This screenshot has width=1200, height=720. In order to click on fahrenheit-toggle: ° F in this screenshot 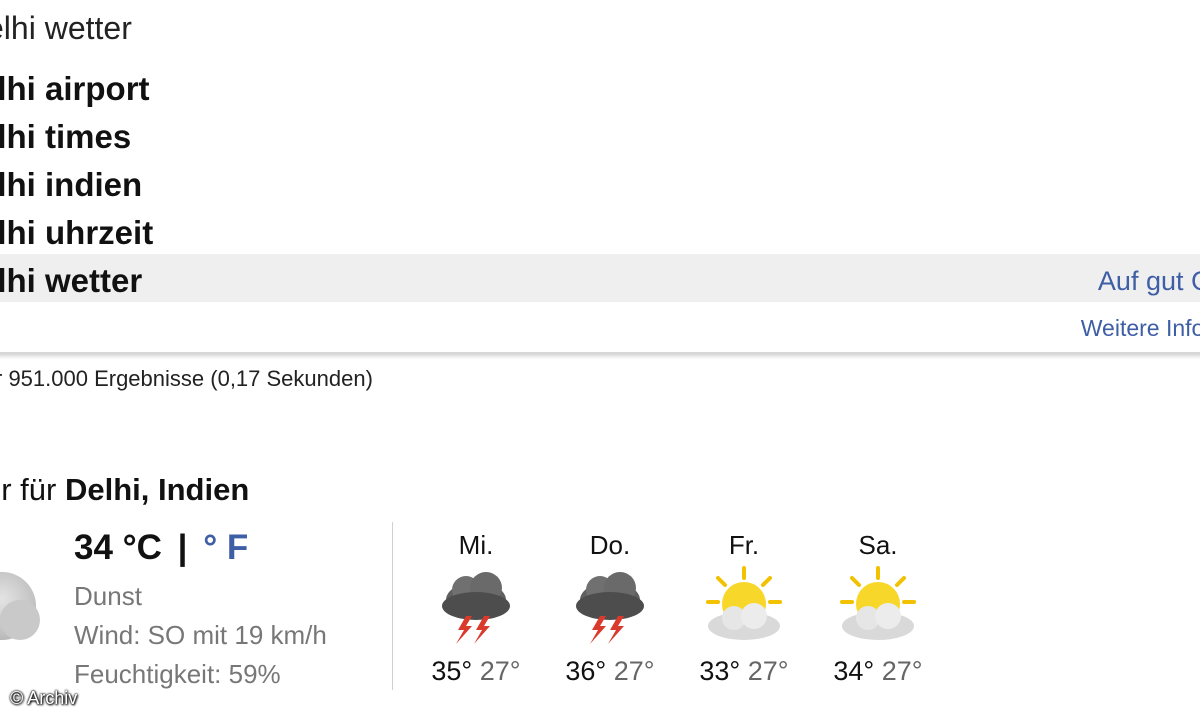, I will do `click(225, 547)`.